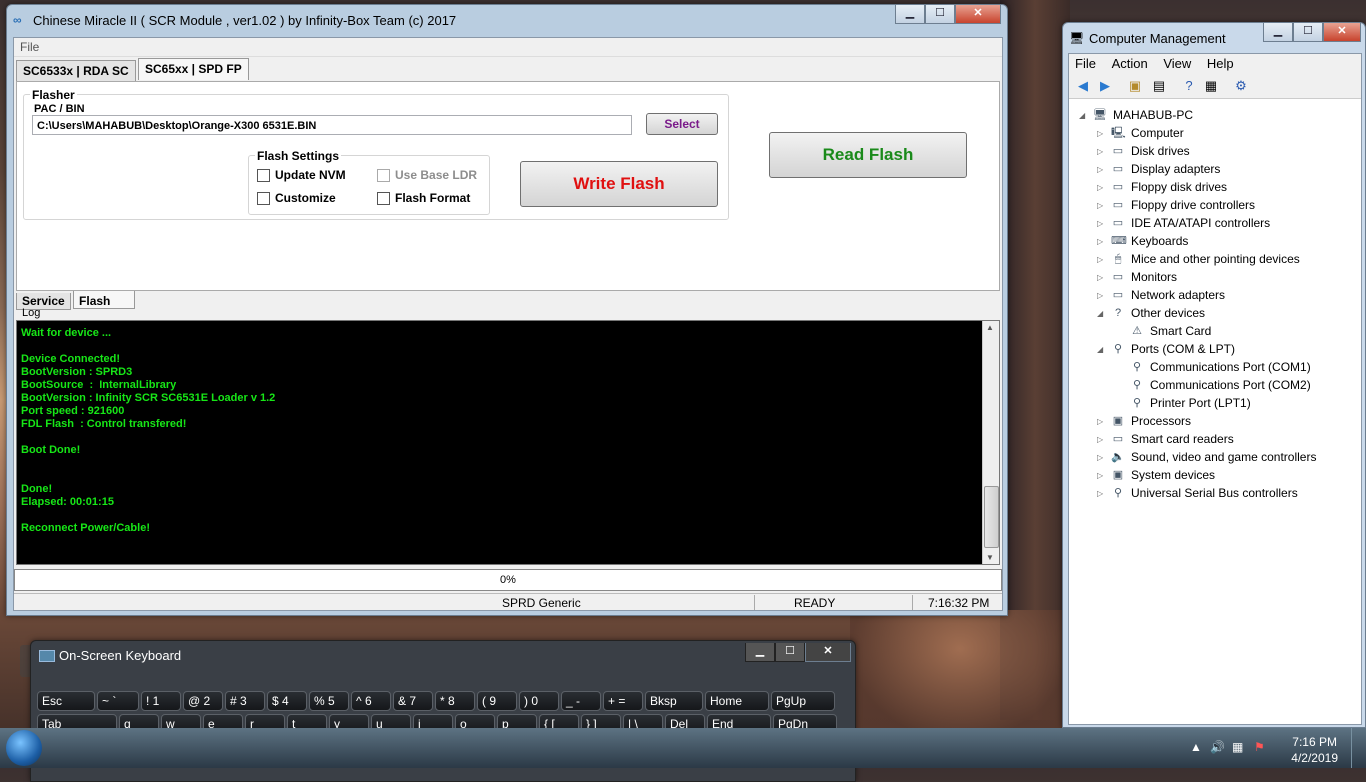 This screenshot has height=782, width=1366. What do you see at coordinates (1143, 151) in the screenshot?
I see `tree-item: ▷ ▭ Disk drives` at bounding box center [1143, 151].